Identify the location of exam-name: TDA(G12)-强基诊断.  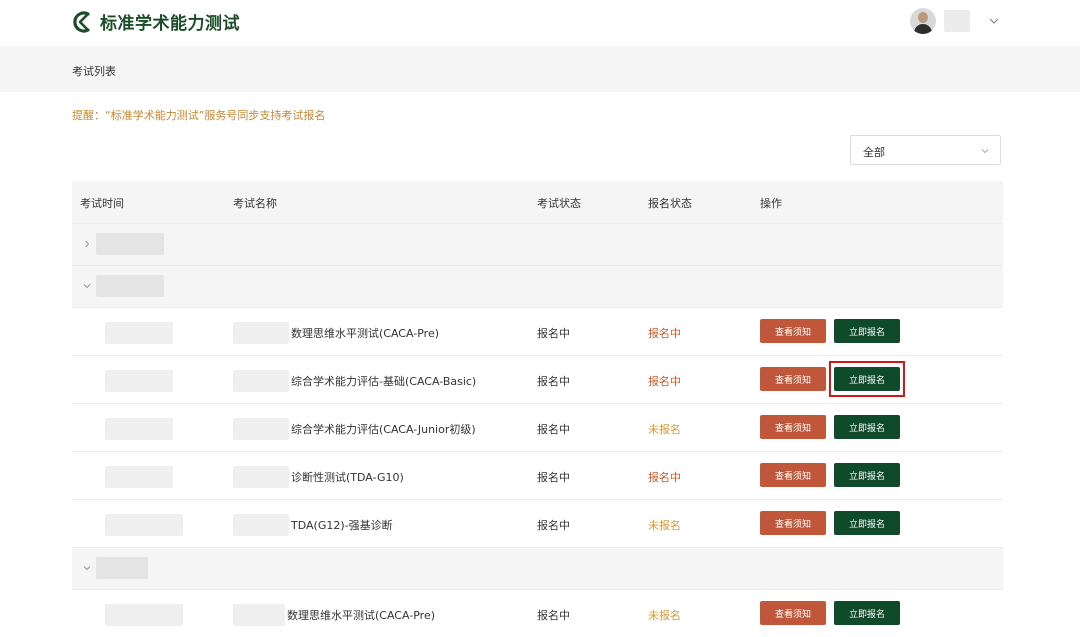
(342, 525).